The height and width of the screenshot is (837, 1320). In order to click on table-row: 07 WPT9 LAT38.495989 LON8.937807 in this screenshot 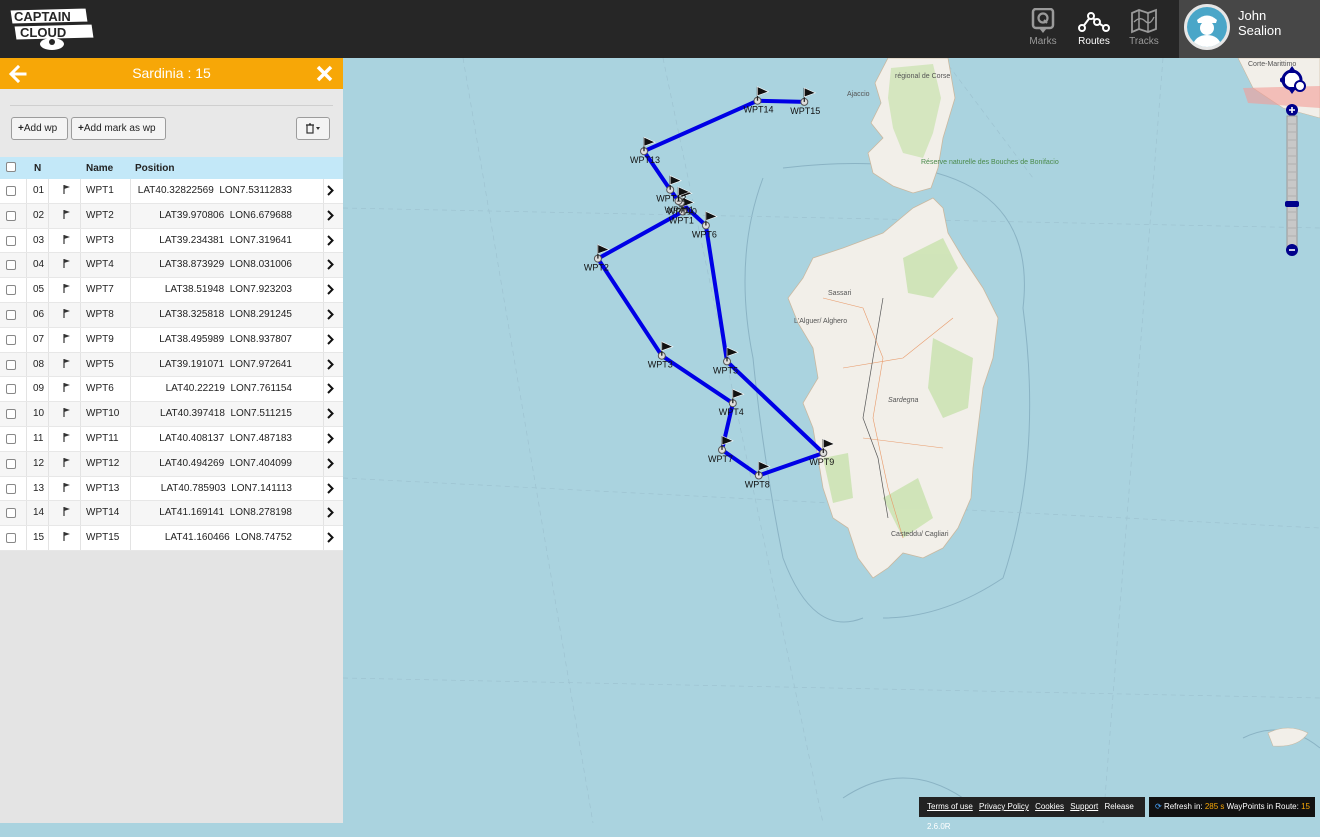, I will do `click(171, 340)`.